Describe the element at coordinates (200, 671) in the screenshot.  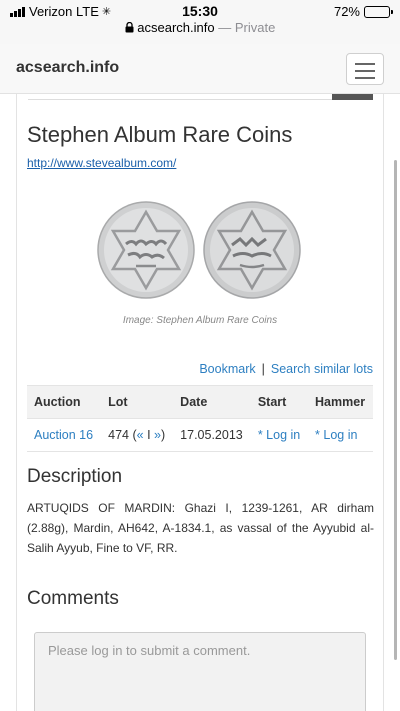
I see `comment-input: Please log in to submit a comment.` at that location.